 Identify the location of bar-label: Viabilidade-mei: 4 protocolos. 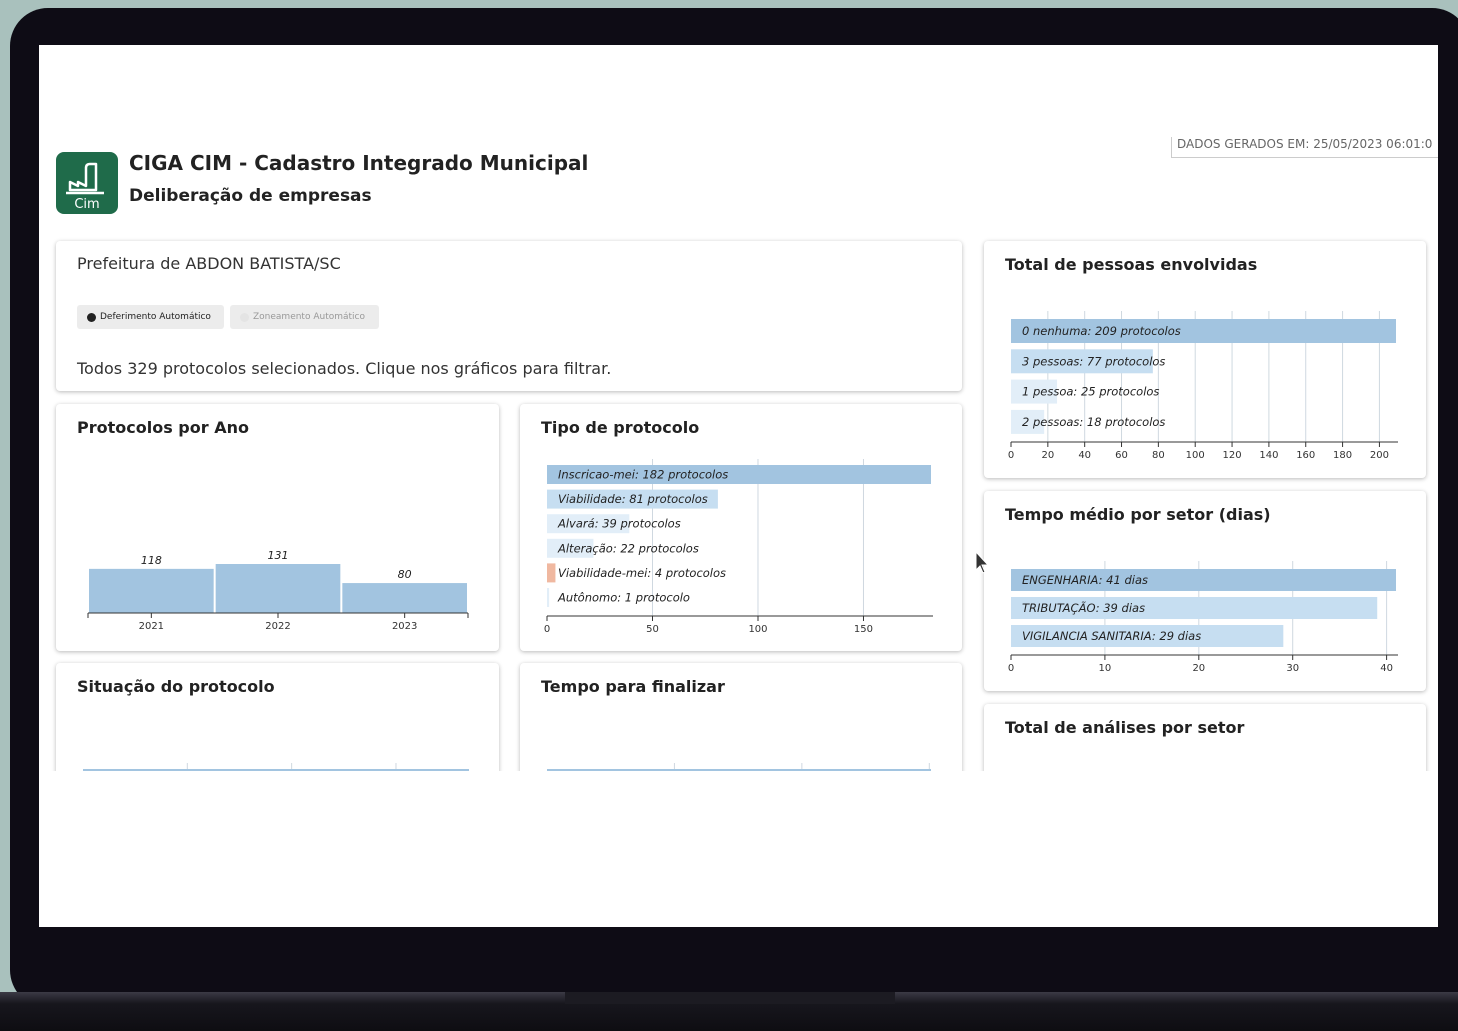
(642, 573).